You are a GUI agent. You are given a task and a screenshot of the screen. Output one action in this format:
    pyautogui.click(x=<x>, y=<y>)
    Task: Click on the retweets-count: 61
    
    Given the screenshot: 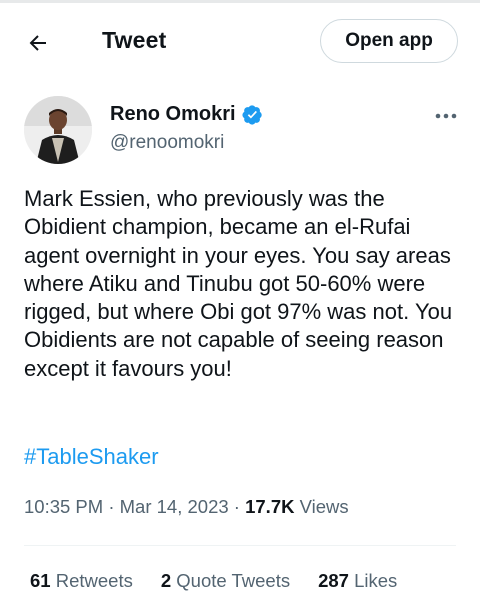 What is the action you would take?
    pyautogui.click(x=40, y=580)
    